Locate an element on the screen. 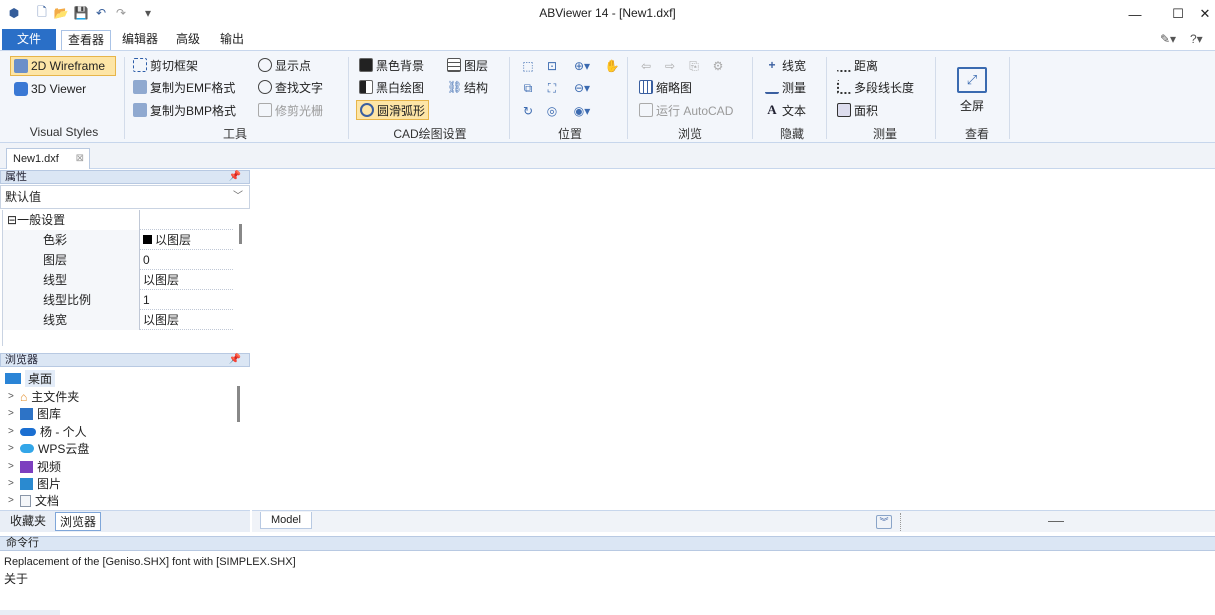 The height and width of the screenshot is (615, 1215). pan-hand-icon: ✋ is located at coordinates (612, 66).